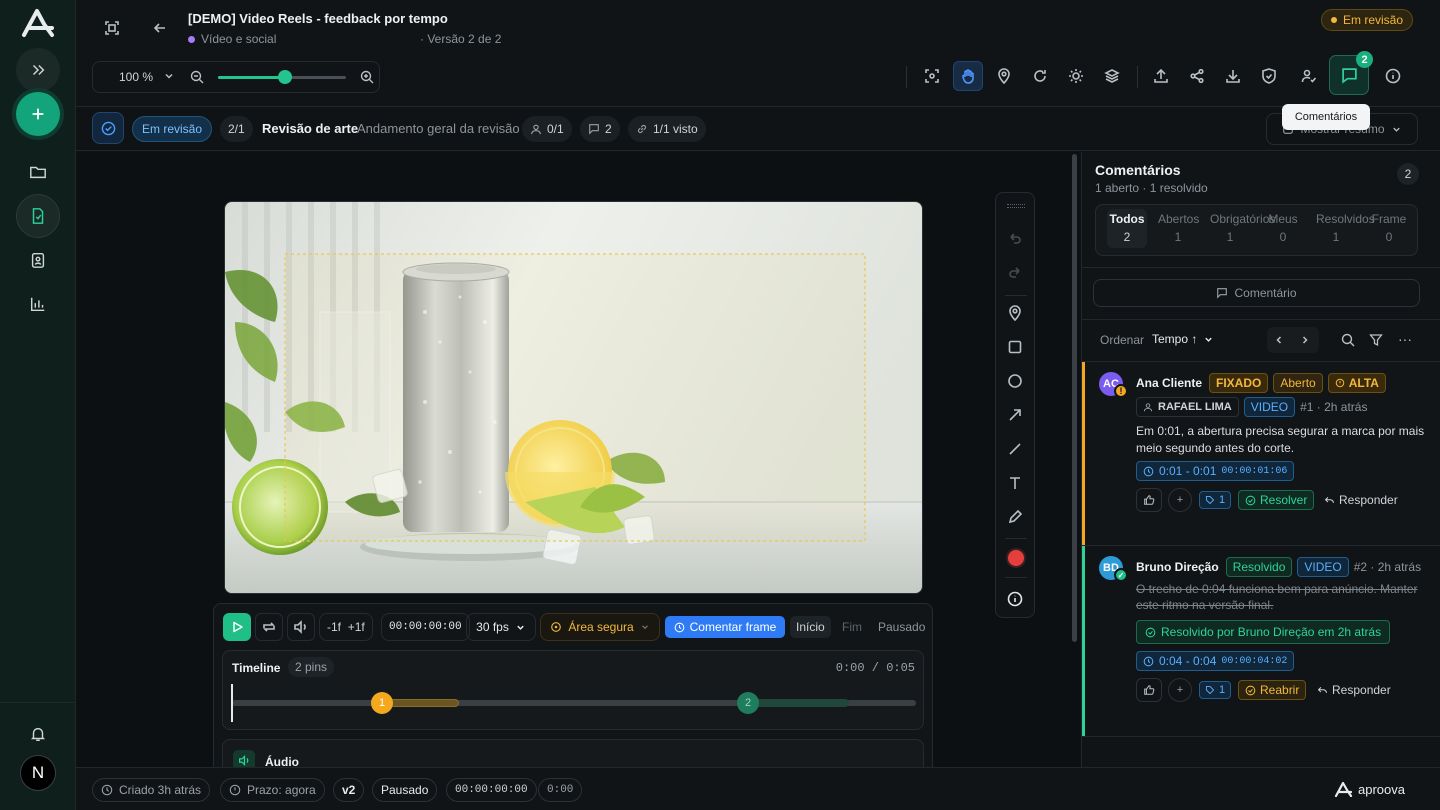 The image size is (1440, 810). What do you see at coordinates (38, 70) in the screenshot?
I see `expand-rail-button` at bounding box center [38, 70].